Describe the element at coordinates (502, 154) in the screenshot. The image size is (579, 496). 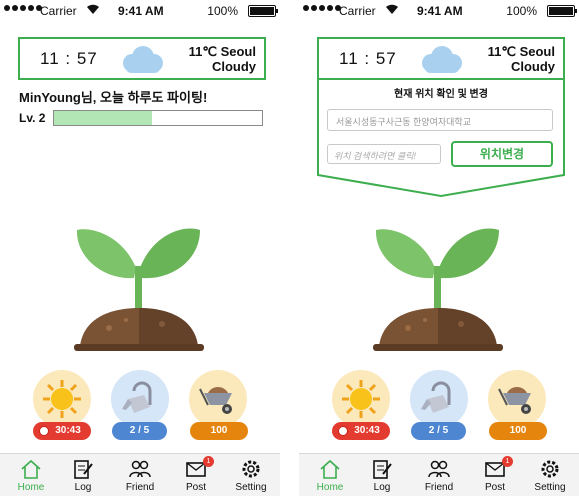
I see `change-location-button: 위치변경` at that location.